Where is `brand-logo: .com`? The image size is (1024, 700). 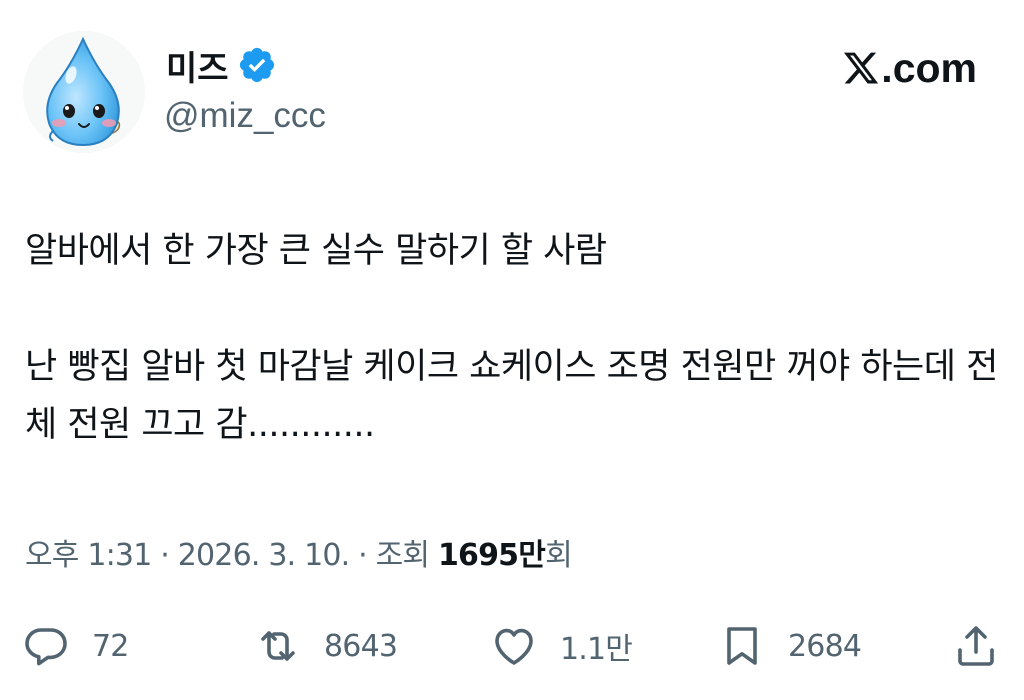
brand-logo: .com is located at coordinates (909, 68).